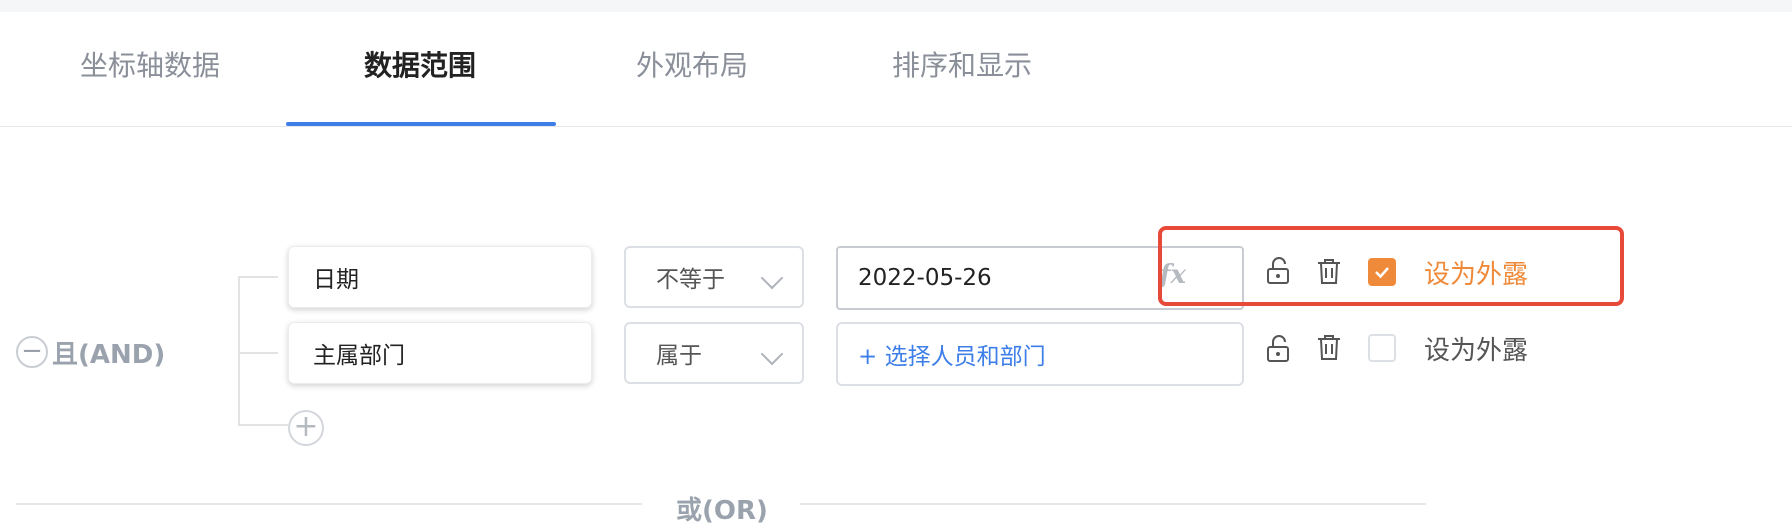 The height and width of the screenshot is (530, 1792). I want to click on top-strip, so click(896, 6).